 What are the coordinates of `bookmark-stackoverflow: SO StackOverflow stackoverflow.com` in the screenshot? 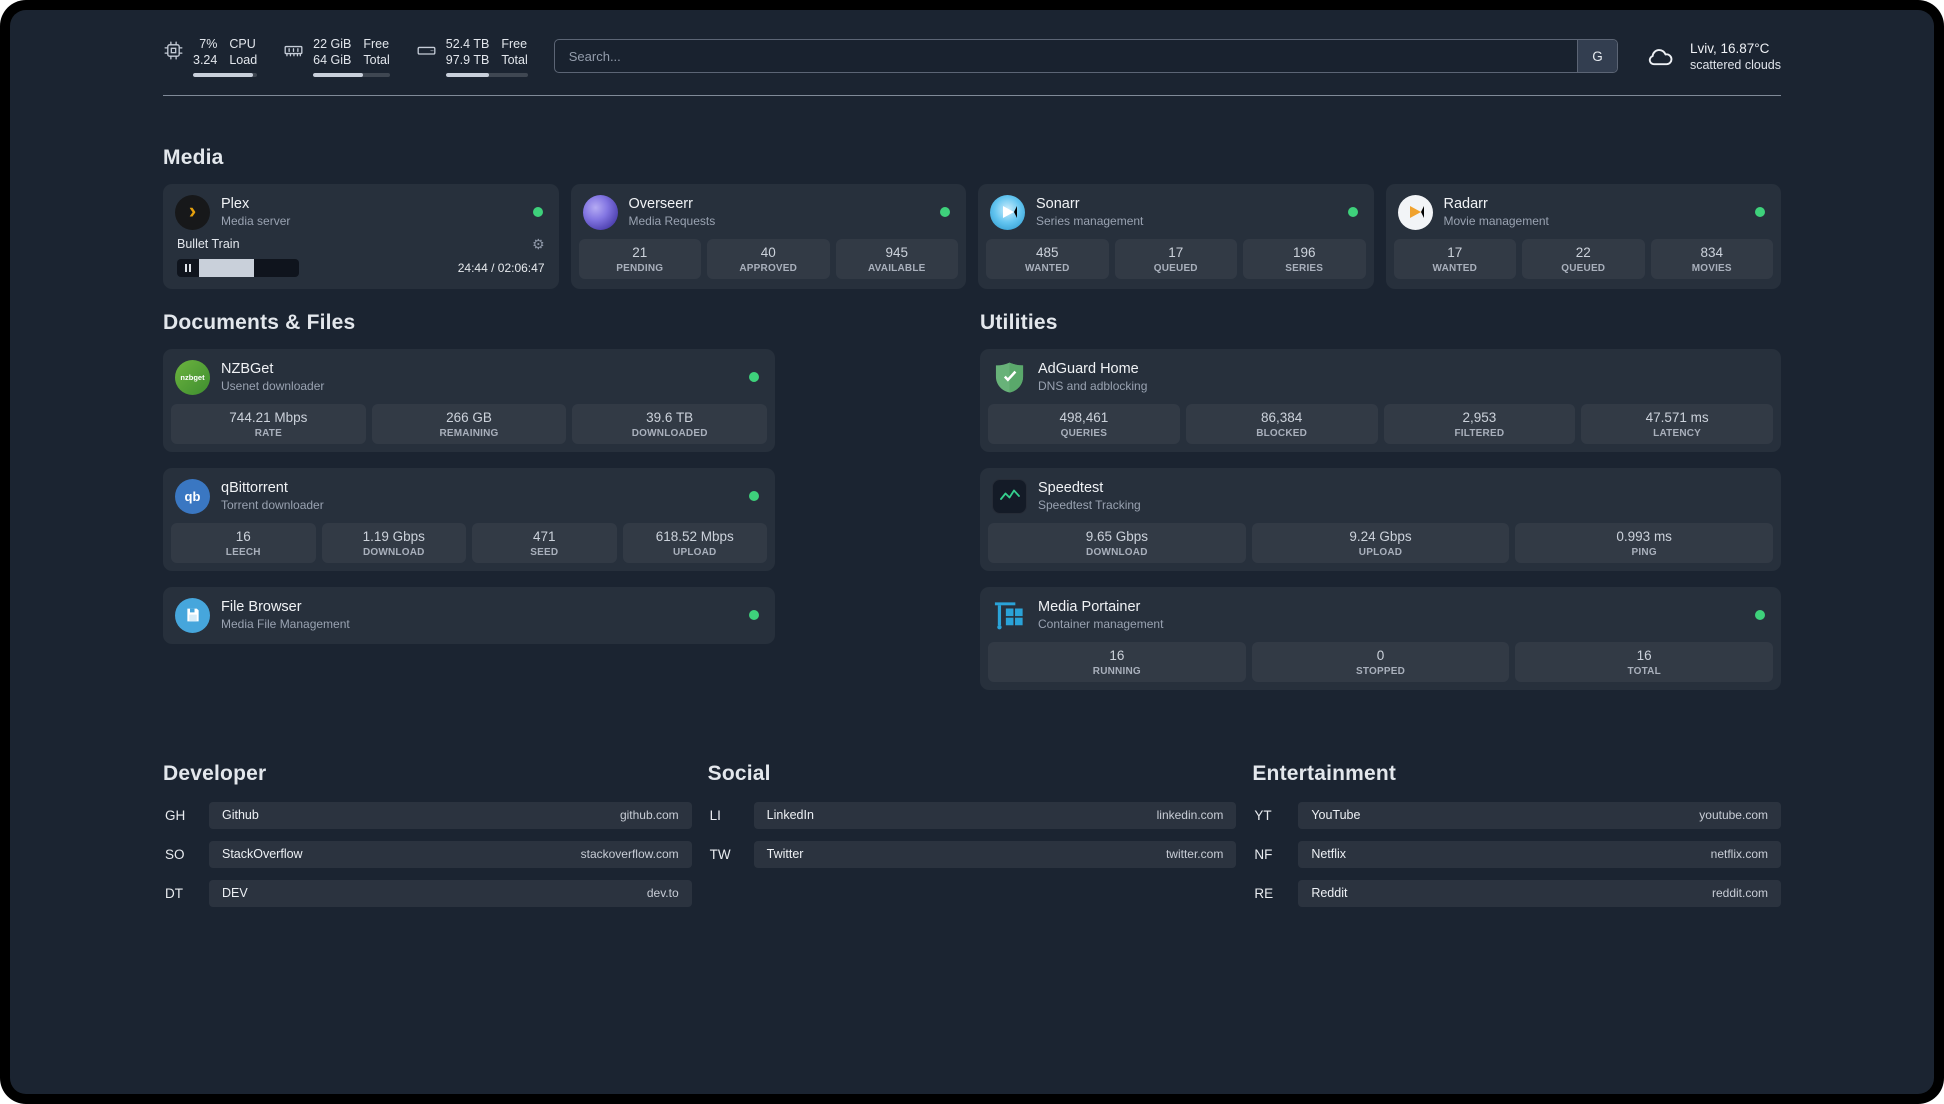 It's located at (427, 854).